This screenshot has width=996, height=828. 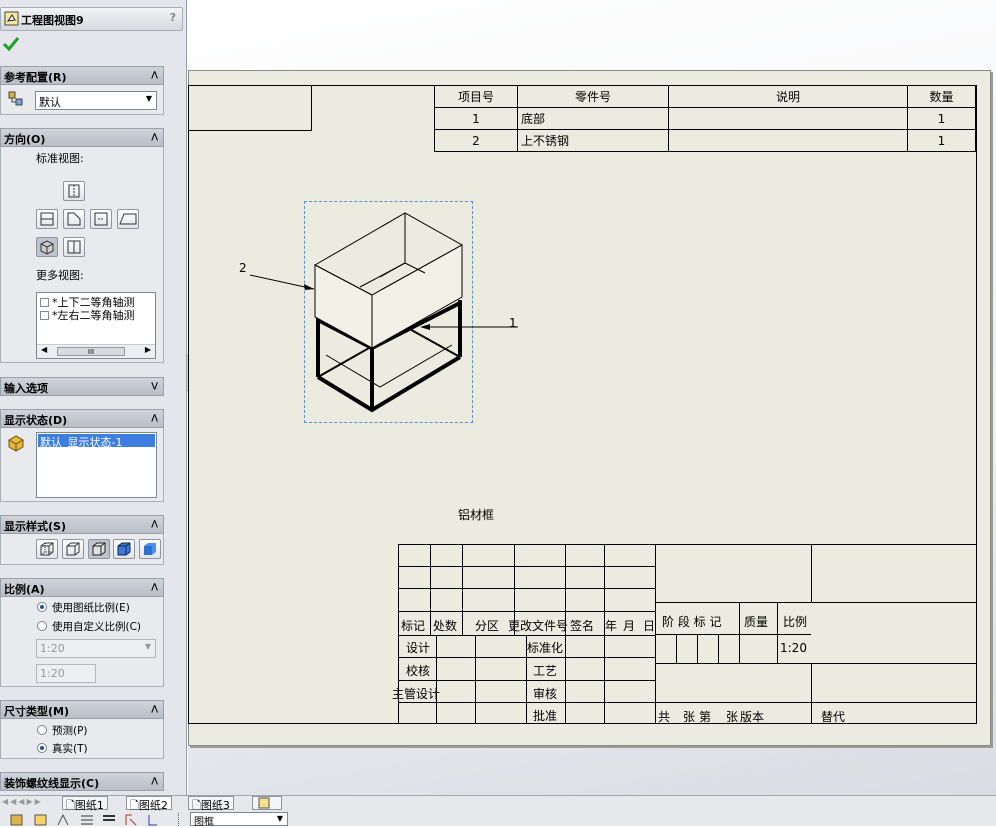 I want to click on view-back-icon, so click(x=101, y=219).